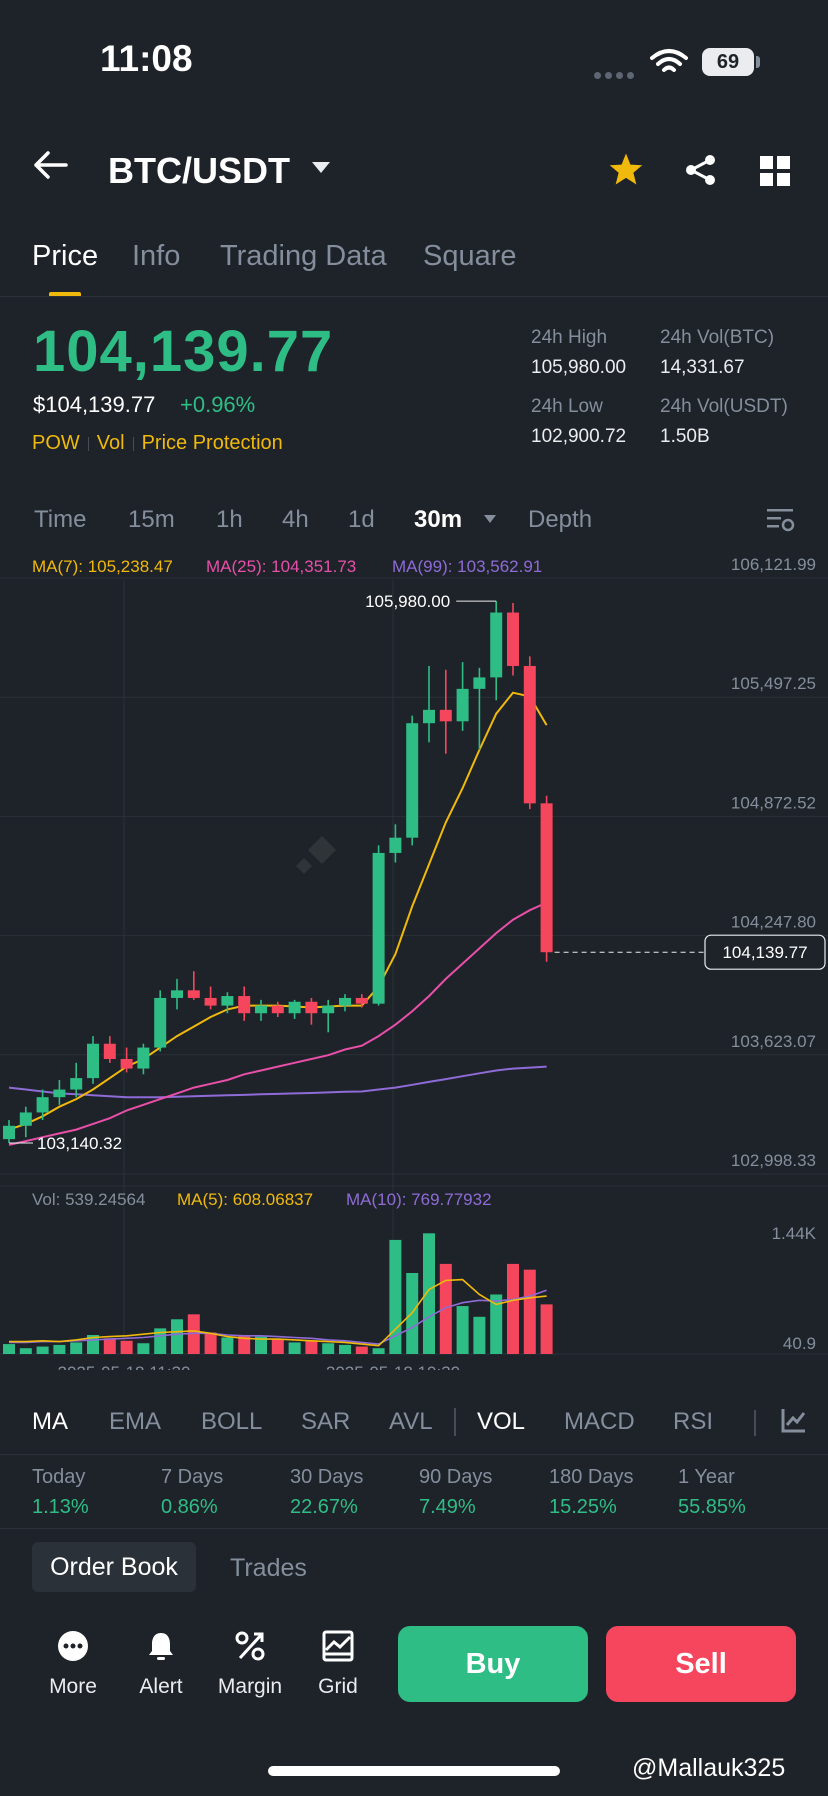 Image resolution: width=828 pixels, height=1796 pixels. I want to click on tab-price: Price, so click(65, 256).